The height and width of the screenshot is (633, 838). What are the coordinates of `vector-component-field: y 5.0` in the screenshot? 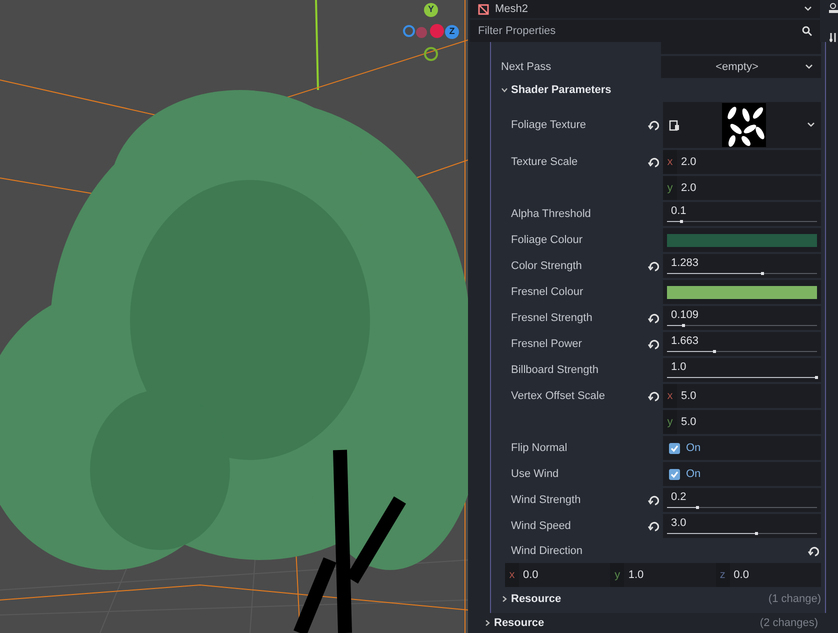 It's located at (742, 422).